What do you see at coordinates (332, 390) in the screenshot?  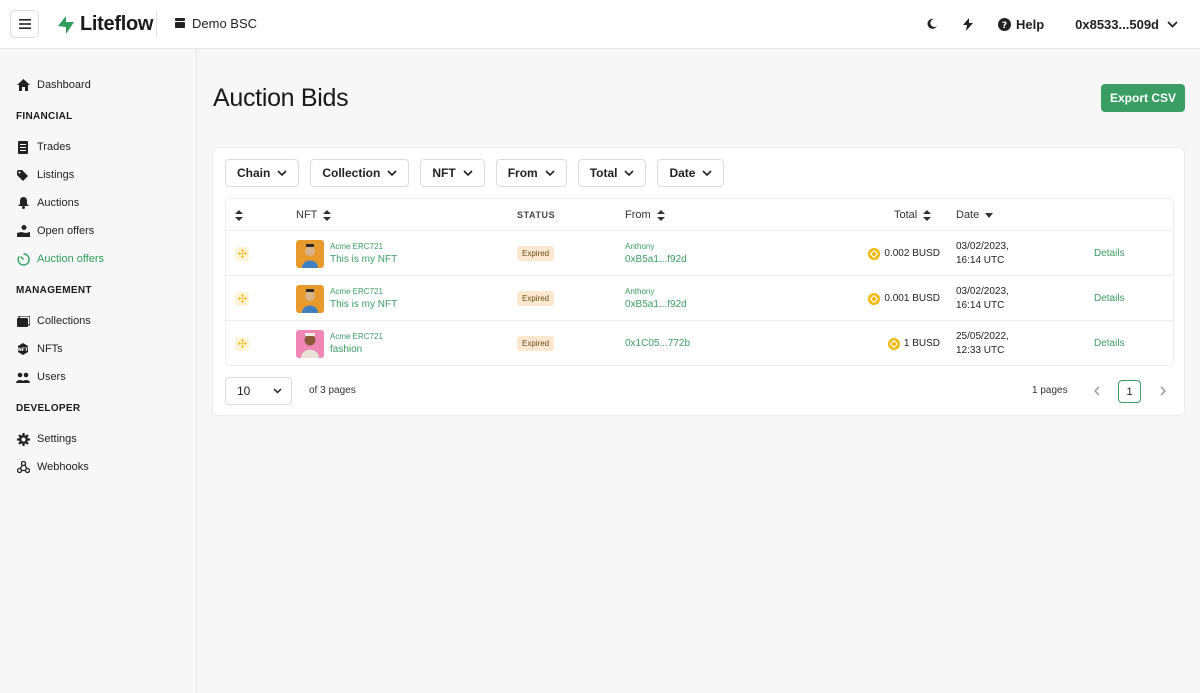 I see `page-total-label: of 3 pages` at bounding box center [332, 390].